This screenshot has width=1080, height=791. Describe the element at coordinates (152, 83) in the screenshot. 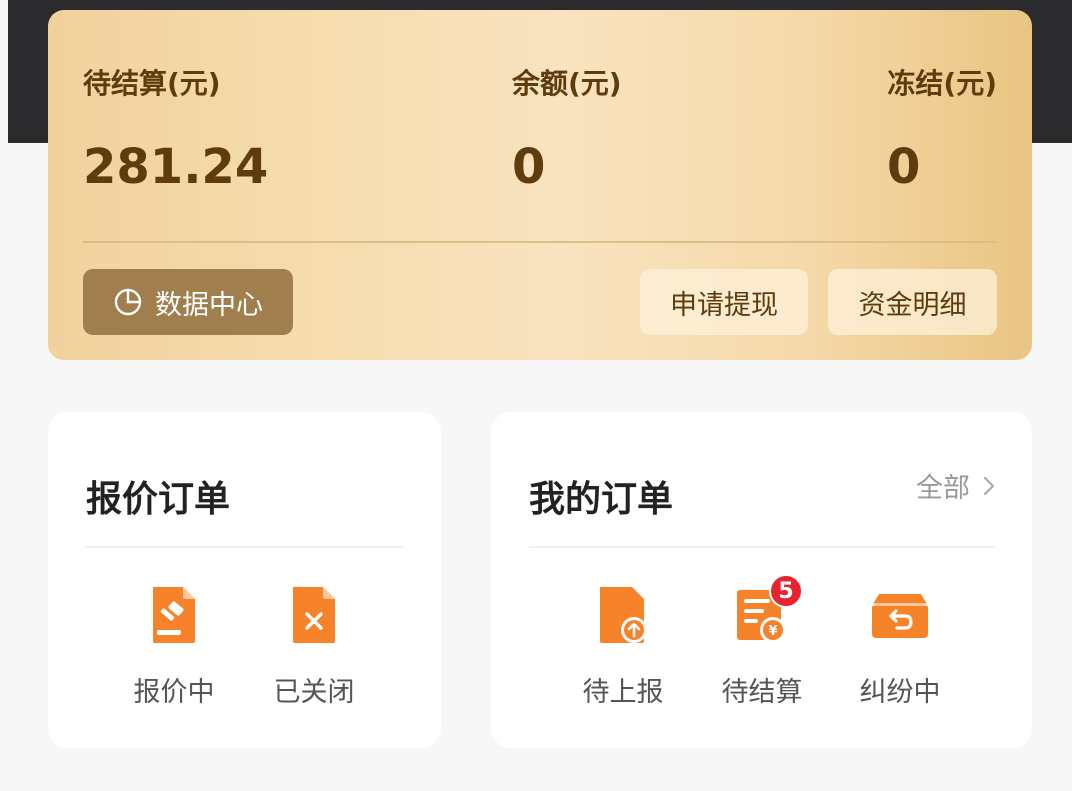

I see `pending-settlement-label: 待结算(元)` at that location.